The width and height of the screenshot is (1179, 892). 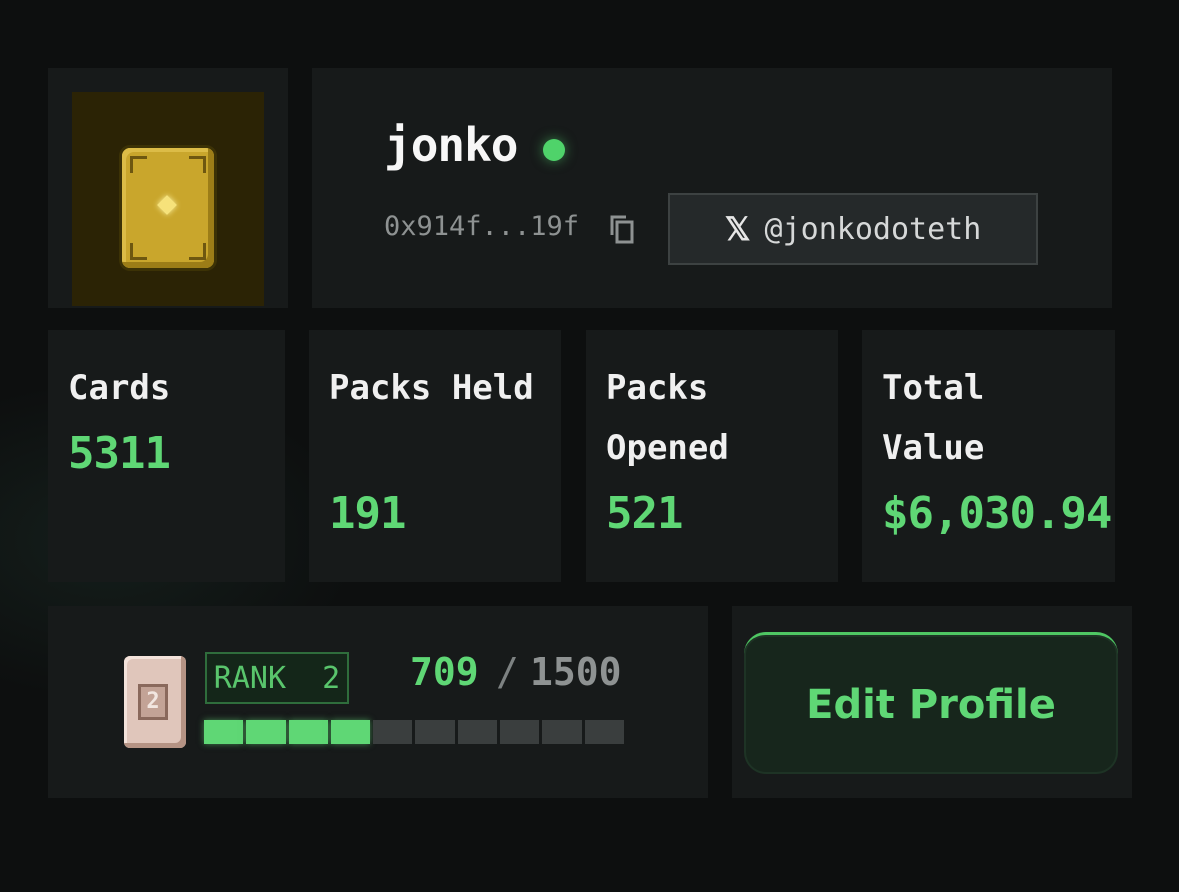 What do you see at coordinates (576, 672) in the screenshot?
I see `xp-max: 1500` at bounding box center [576, 672].